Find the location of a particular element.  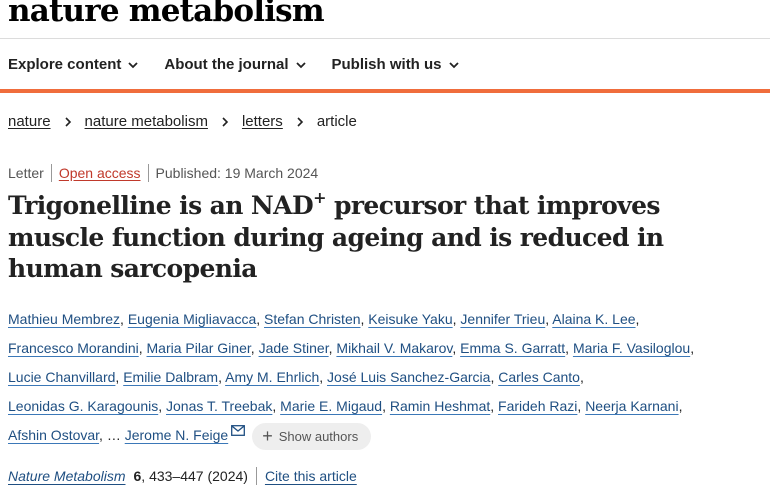

author-item: Lucie Chanvillard, is located at coordinates (63, 377).